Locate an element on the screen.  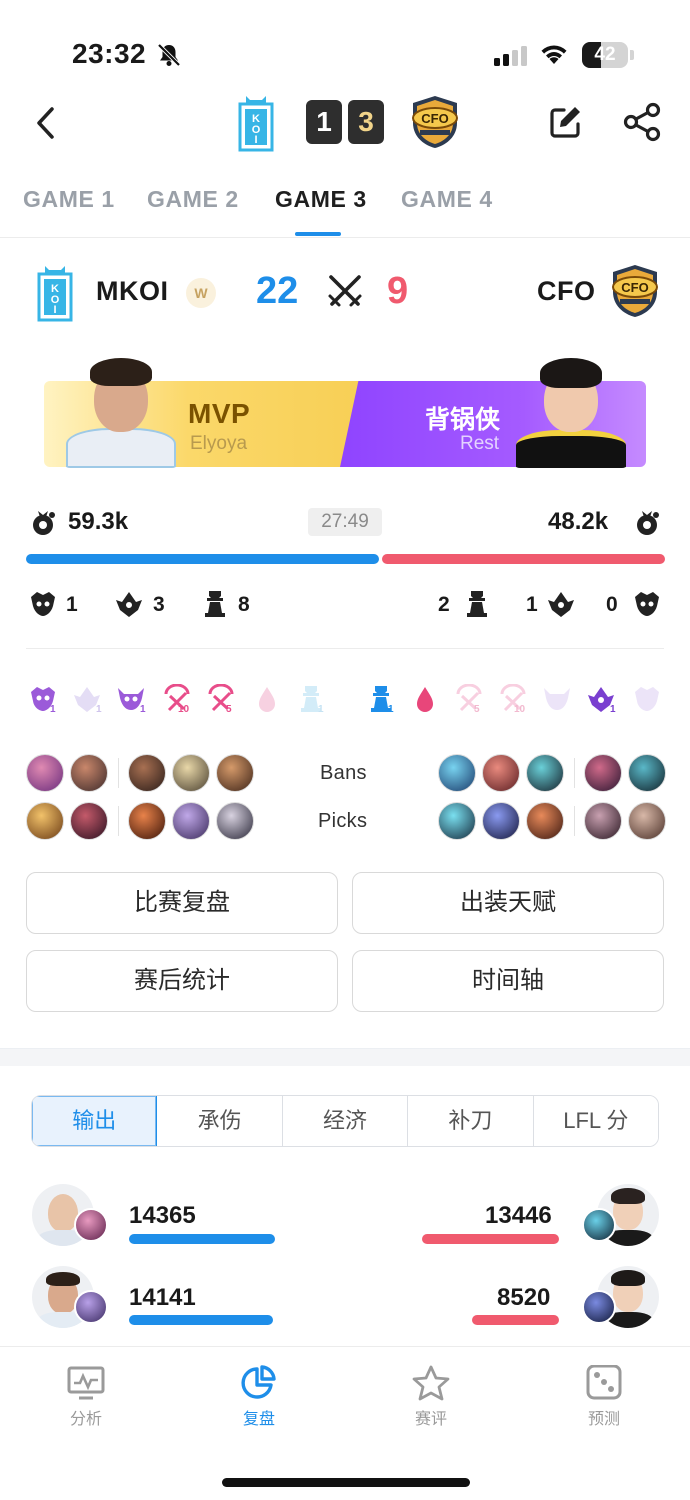
right-damage-bar is located at coordinates (515, 1320).